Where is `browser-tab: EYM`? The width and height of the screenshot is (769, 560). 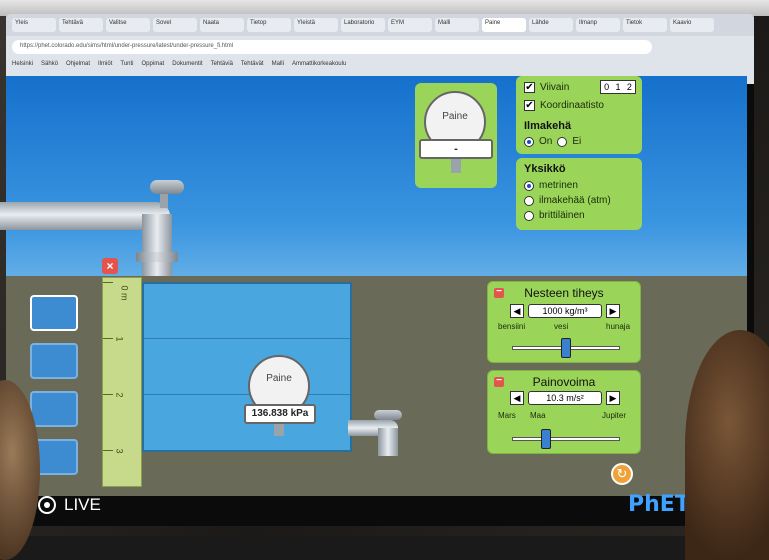
browser-tab: EYM is located at coordinates (410, 25).